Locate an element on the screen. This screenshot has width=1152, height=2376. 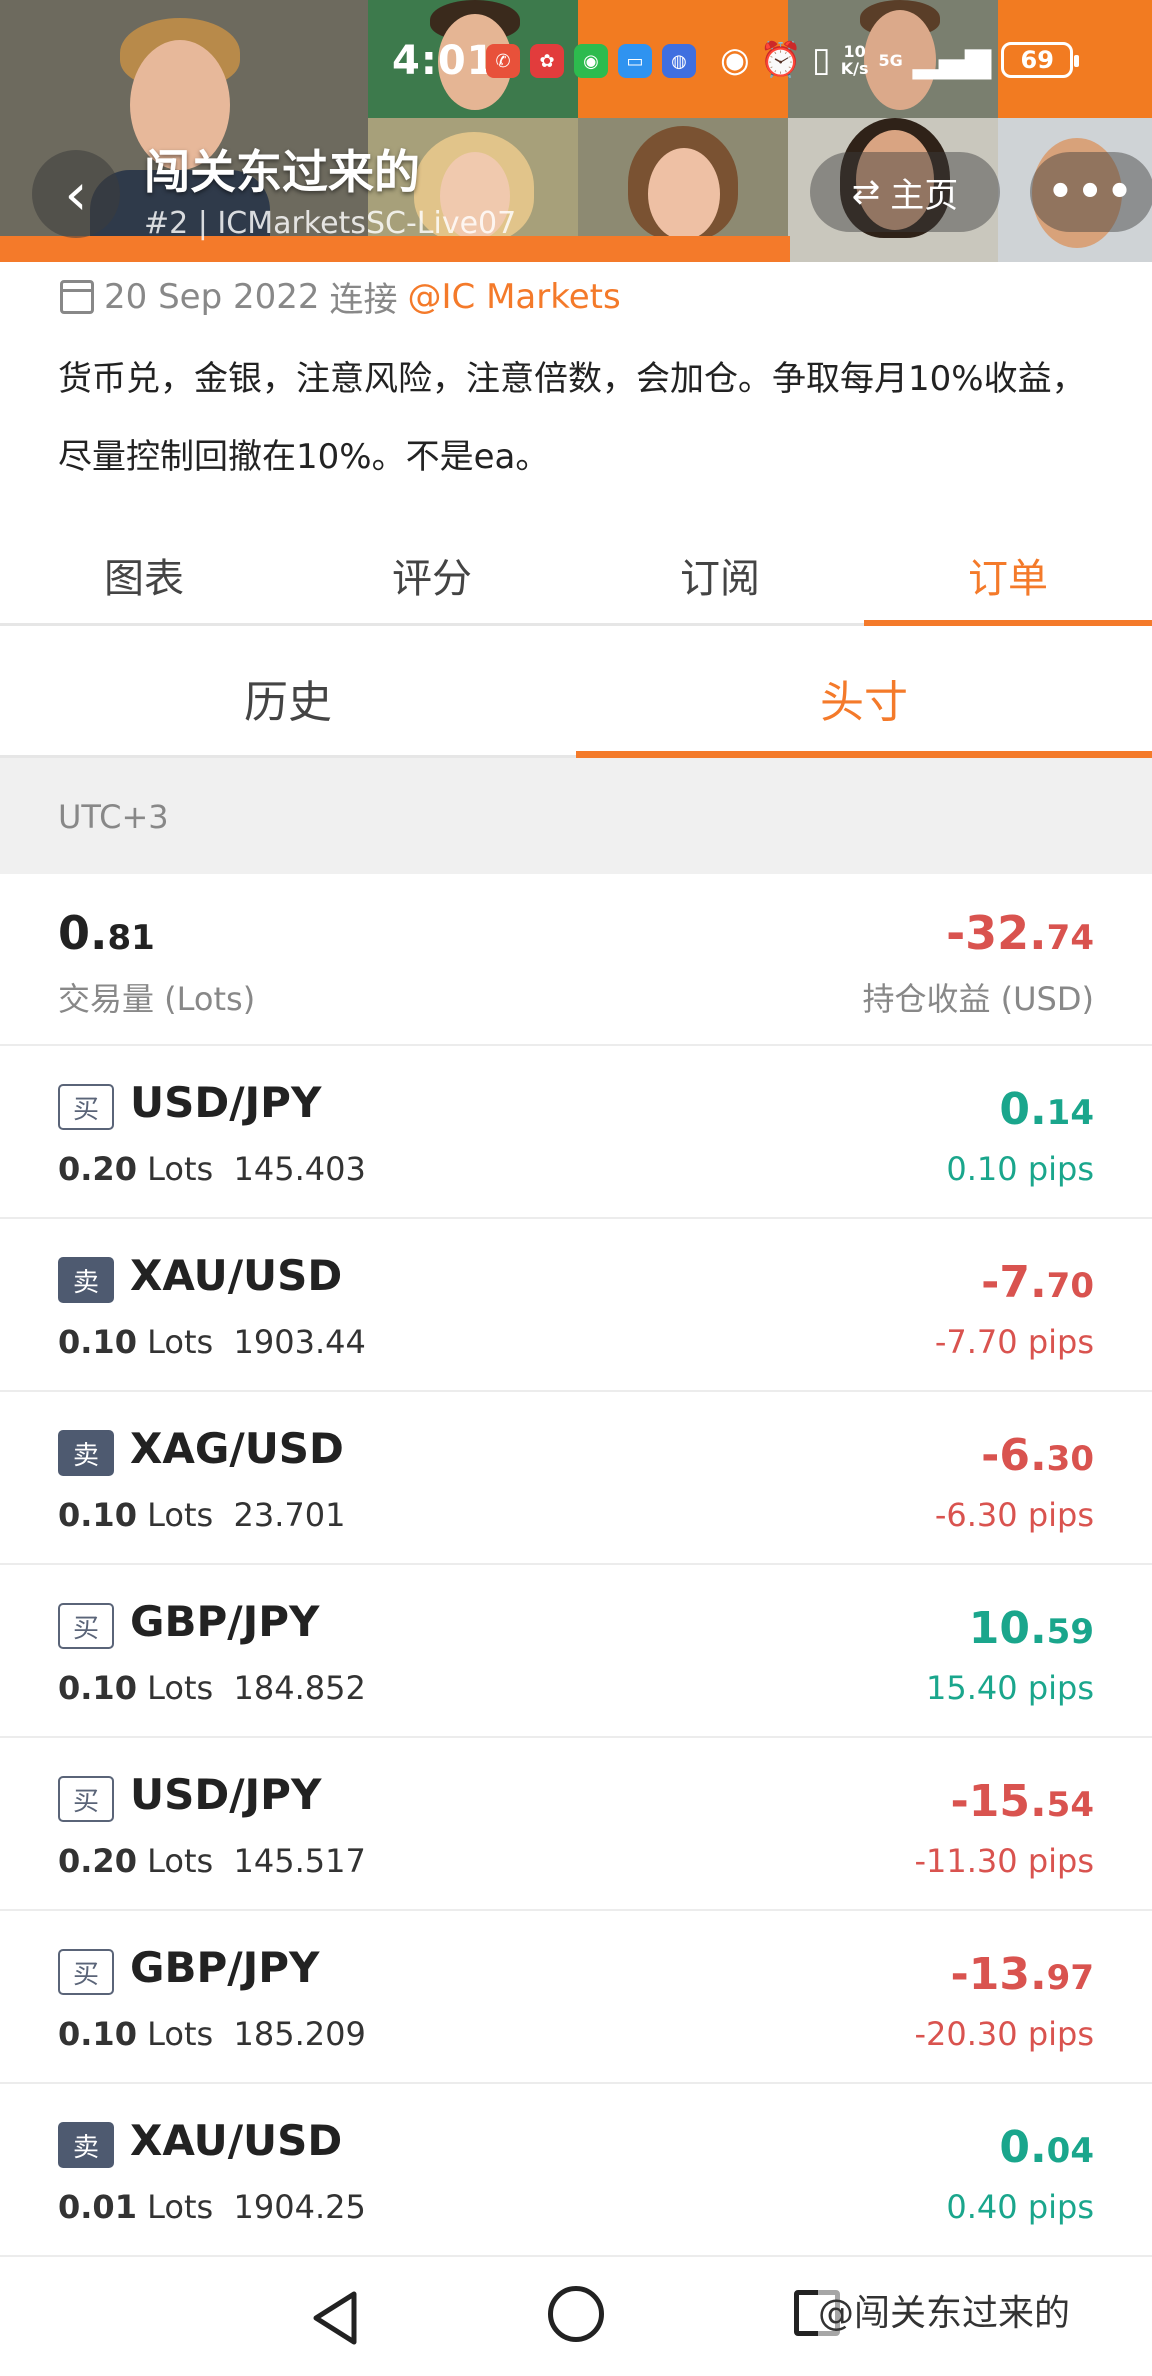
triangle-back-icon is located at coordinates (335, 2318).